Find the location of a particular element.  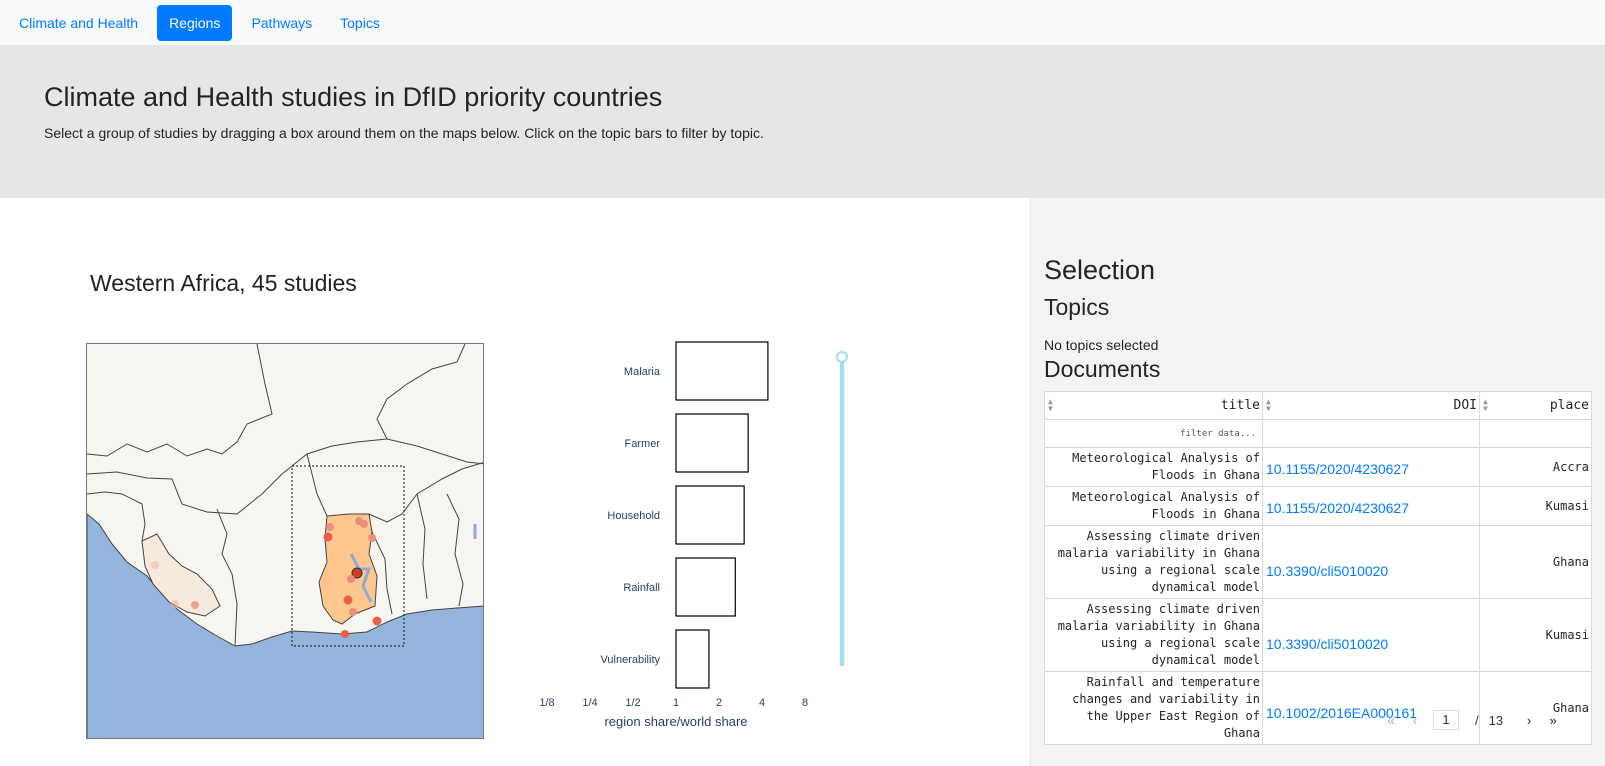

x-tick-label: 8 is located at coordinates (805, 703).